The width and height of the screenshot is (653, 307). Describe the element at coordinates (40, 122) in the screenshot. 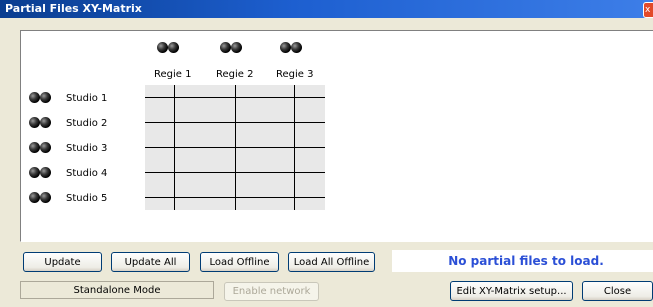

I see `studio-2-mic-icon` at that location.